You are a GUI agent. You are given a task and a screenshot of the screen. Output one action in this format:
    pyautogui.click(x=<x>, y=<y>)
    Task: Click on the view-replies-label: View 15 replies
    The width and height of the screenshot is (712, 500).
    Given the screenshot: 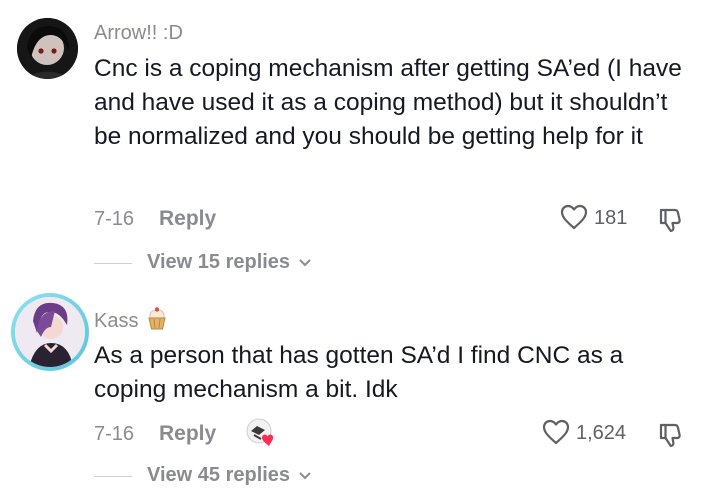 What is the action you would take?
    pyautogui.click(x=219, y=262)
    